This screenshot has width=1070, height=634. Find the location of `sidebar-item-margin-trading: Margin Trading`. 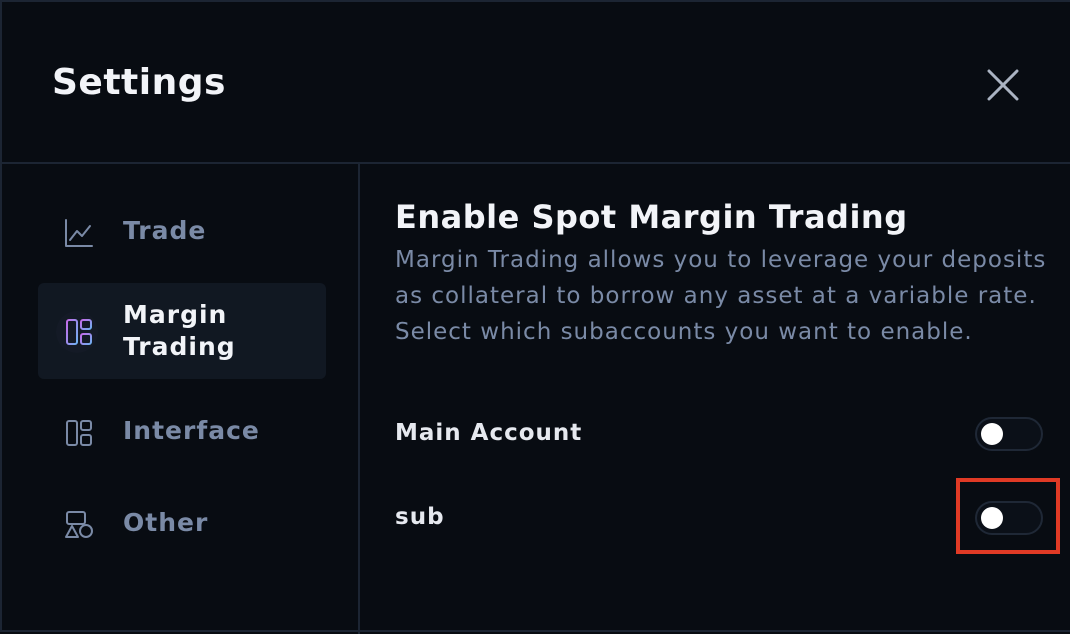

sidebar-item-margin-trading: Margin Trading is located at coordinates (182, 331).